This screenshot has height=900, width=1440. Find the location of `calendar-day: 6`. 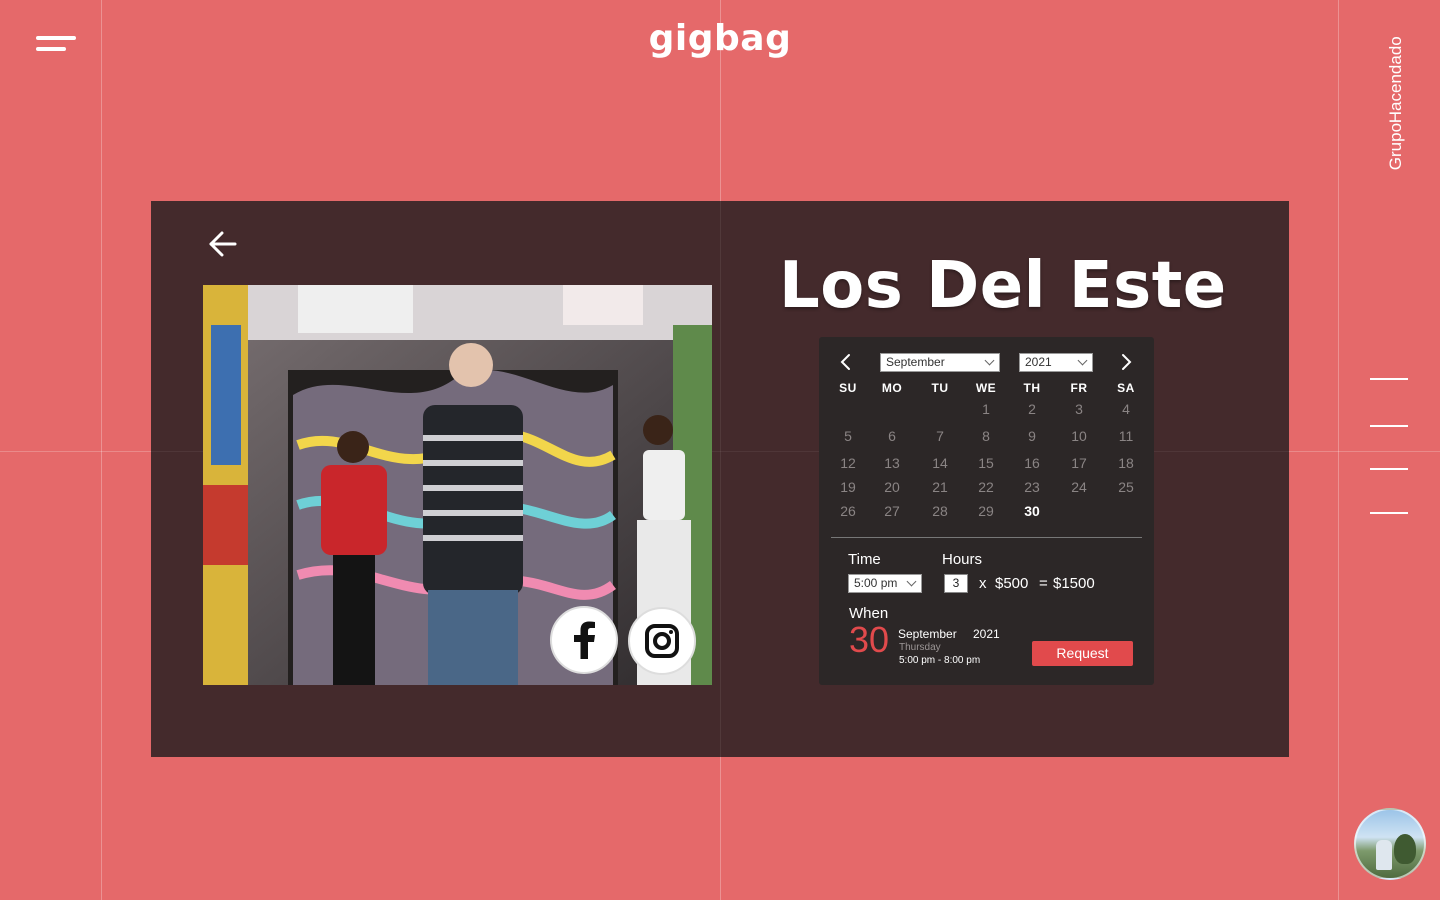

calendar-day: 6 is located at coordinates (892, 436).